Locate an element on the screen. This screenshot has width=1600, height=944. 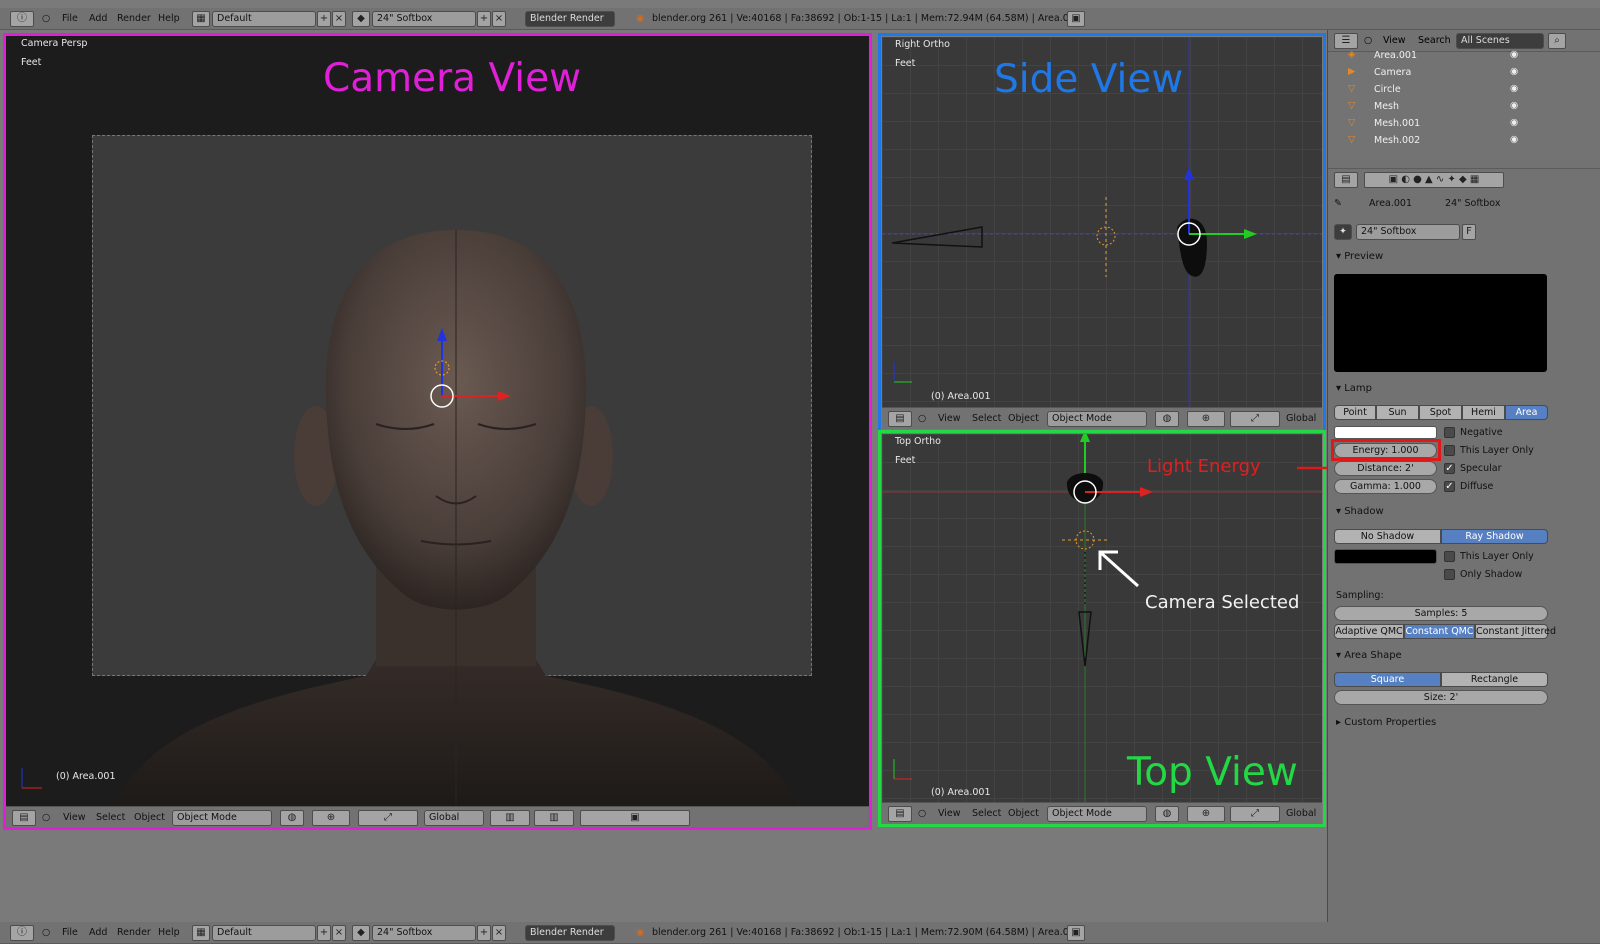
energy-field: Energy: 1.000 is located at coordinates (1385, 450).